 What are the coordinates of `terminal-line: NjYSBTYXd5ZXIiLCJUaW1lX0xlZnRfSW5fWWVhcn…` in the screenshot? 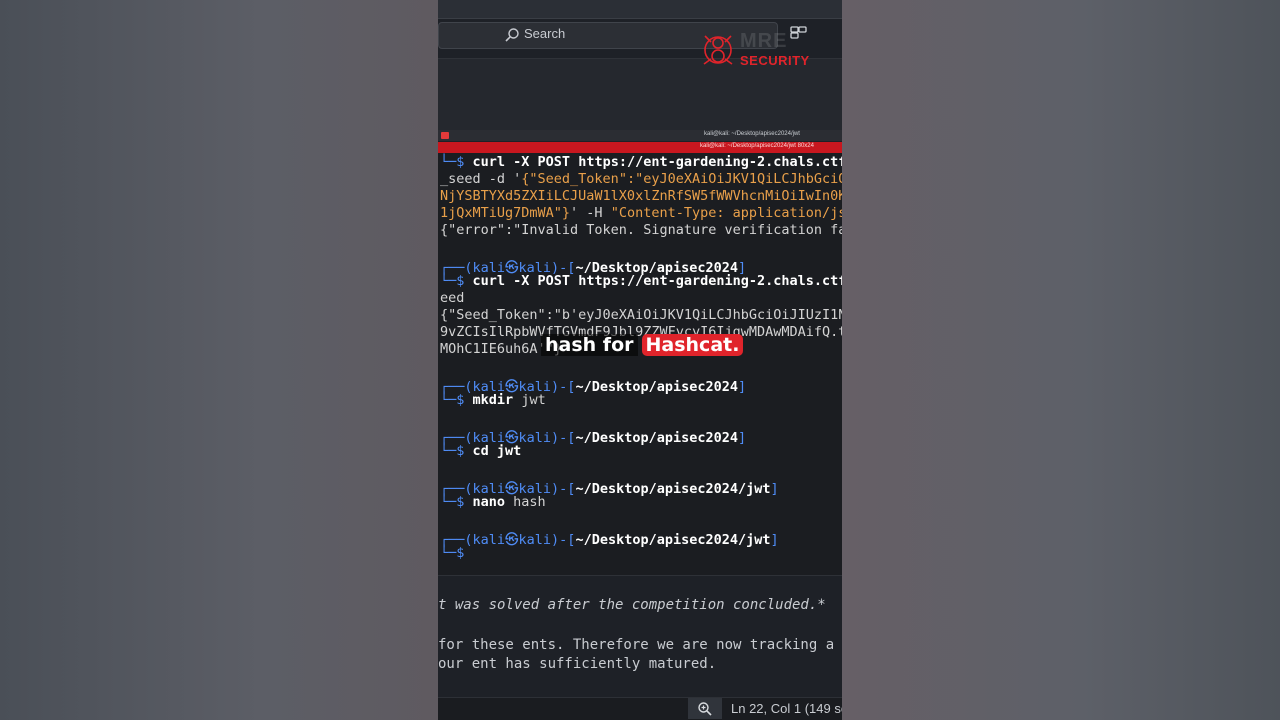 It's located at (641, 196).